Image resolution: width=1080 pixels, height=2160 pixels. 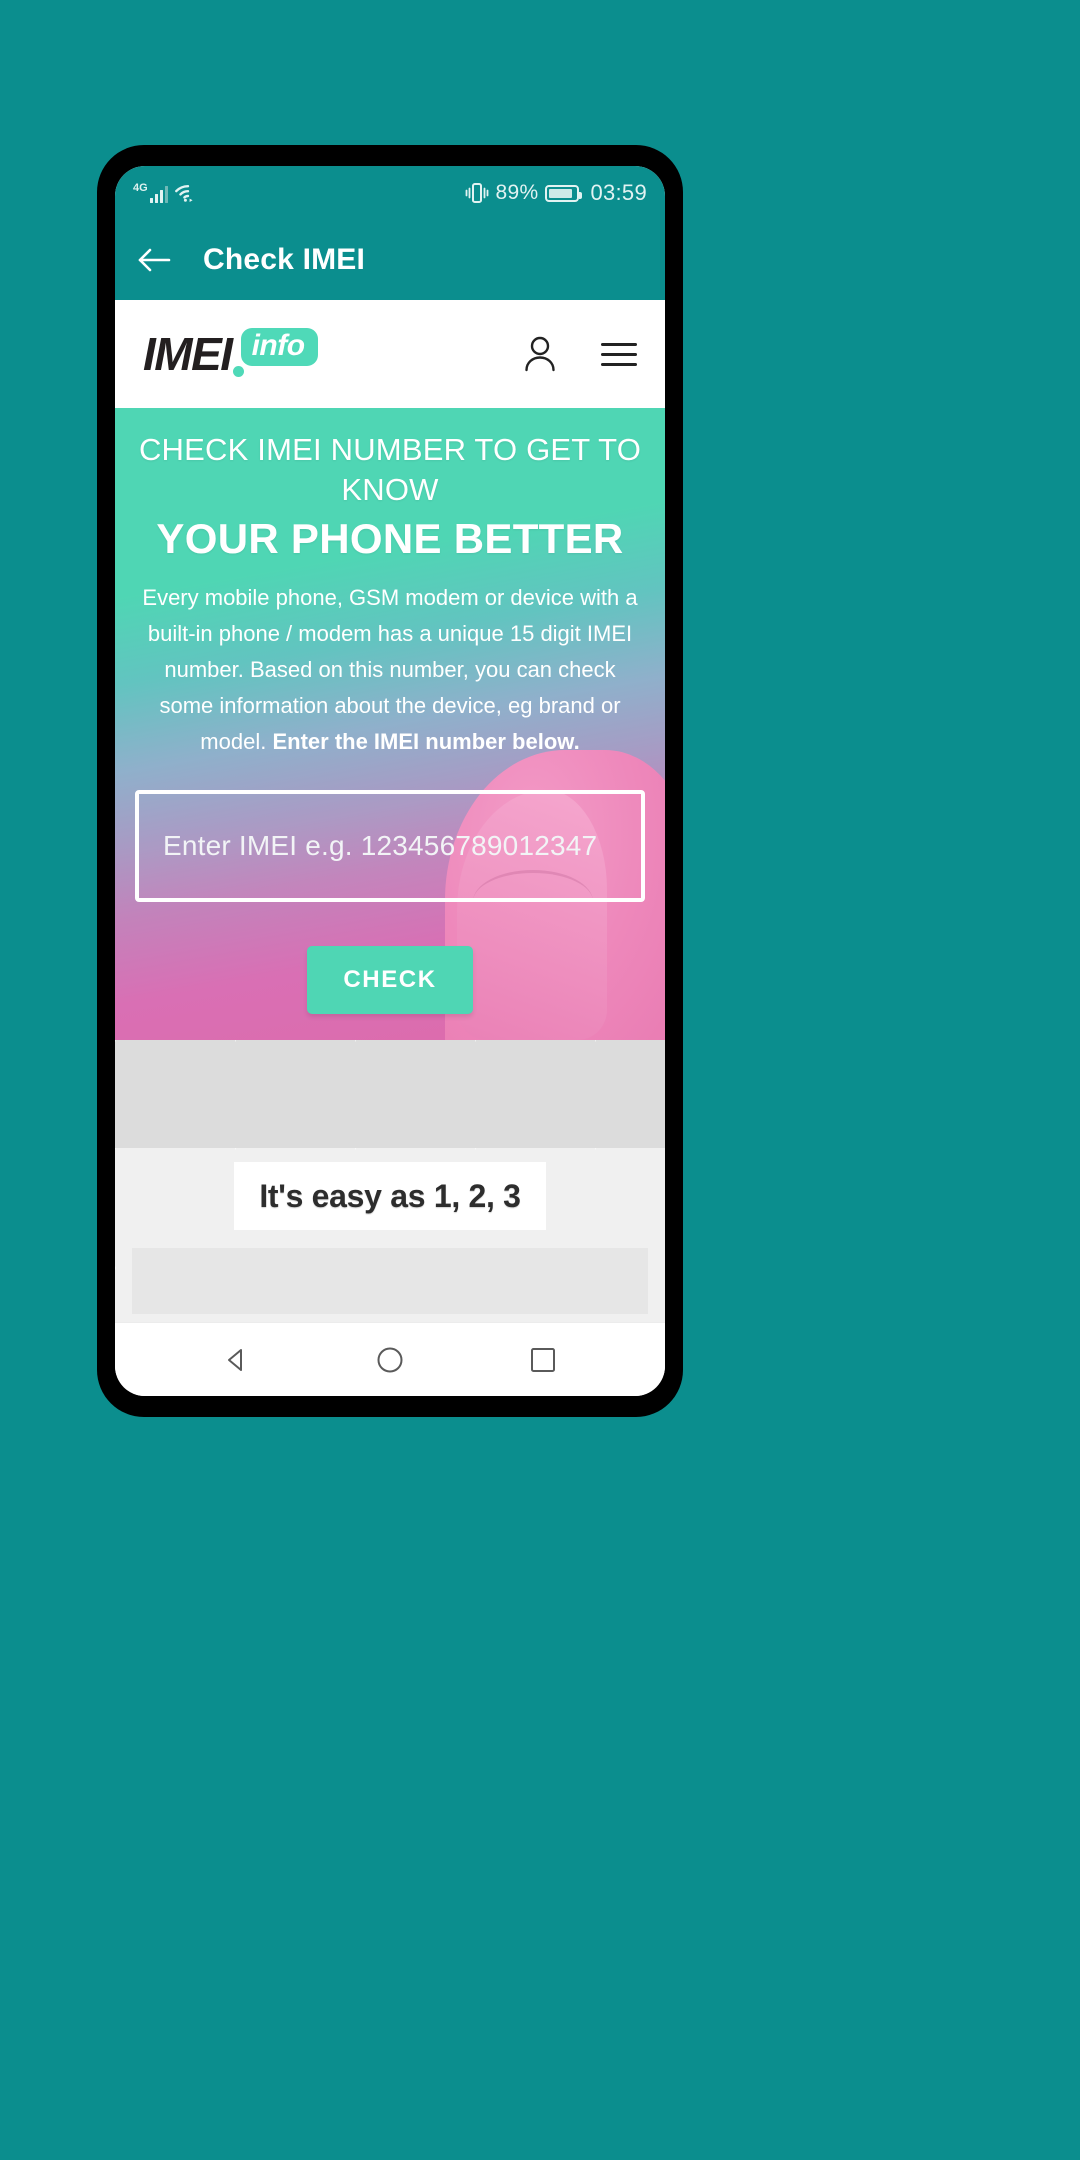 I want to click on user-icon, so click(x=540, y=354).